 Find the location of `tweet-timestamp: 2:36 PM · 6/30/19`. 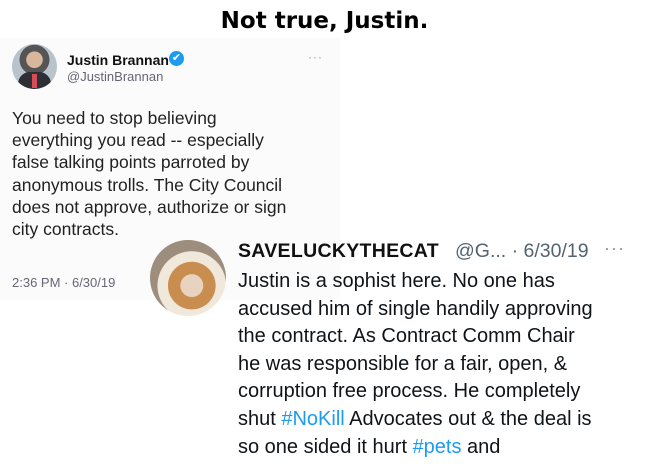

tweet-timestamp: 2:36 PM · 6/30/19 is located at coordinates (63, 282).